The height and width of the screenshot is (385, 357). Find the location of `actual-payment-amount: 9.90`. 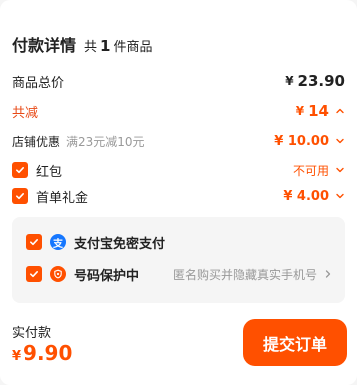

actual-payment-amount: 9.90 is located at coordinates (48, 353).